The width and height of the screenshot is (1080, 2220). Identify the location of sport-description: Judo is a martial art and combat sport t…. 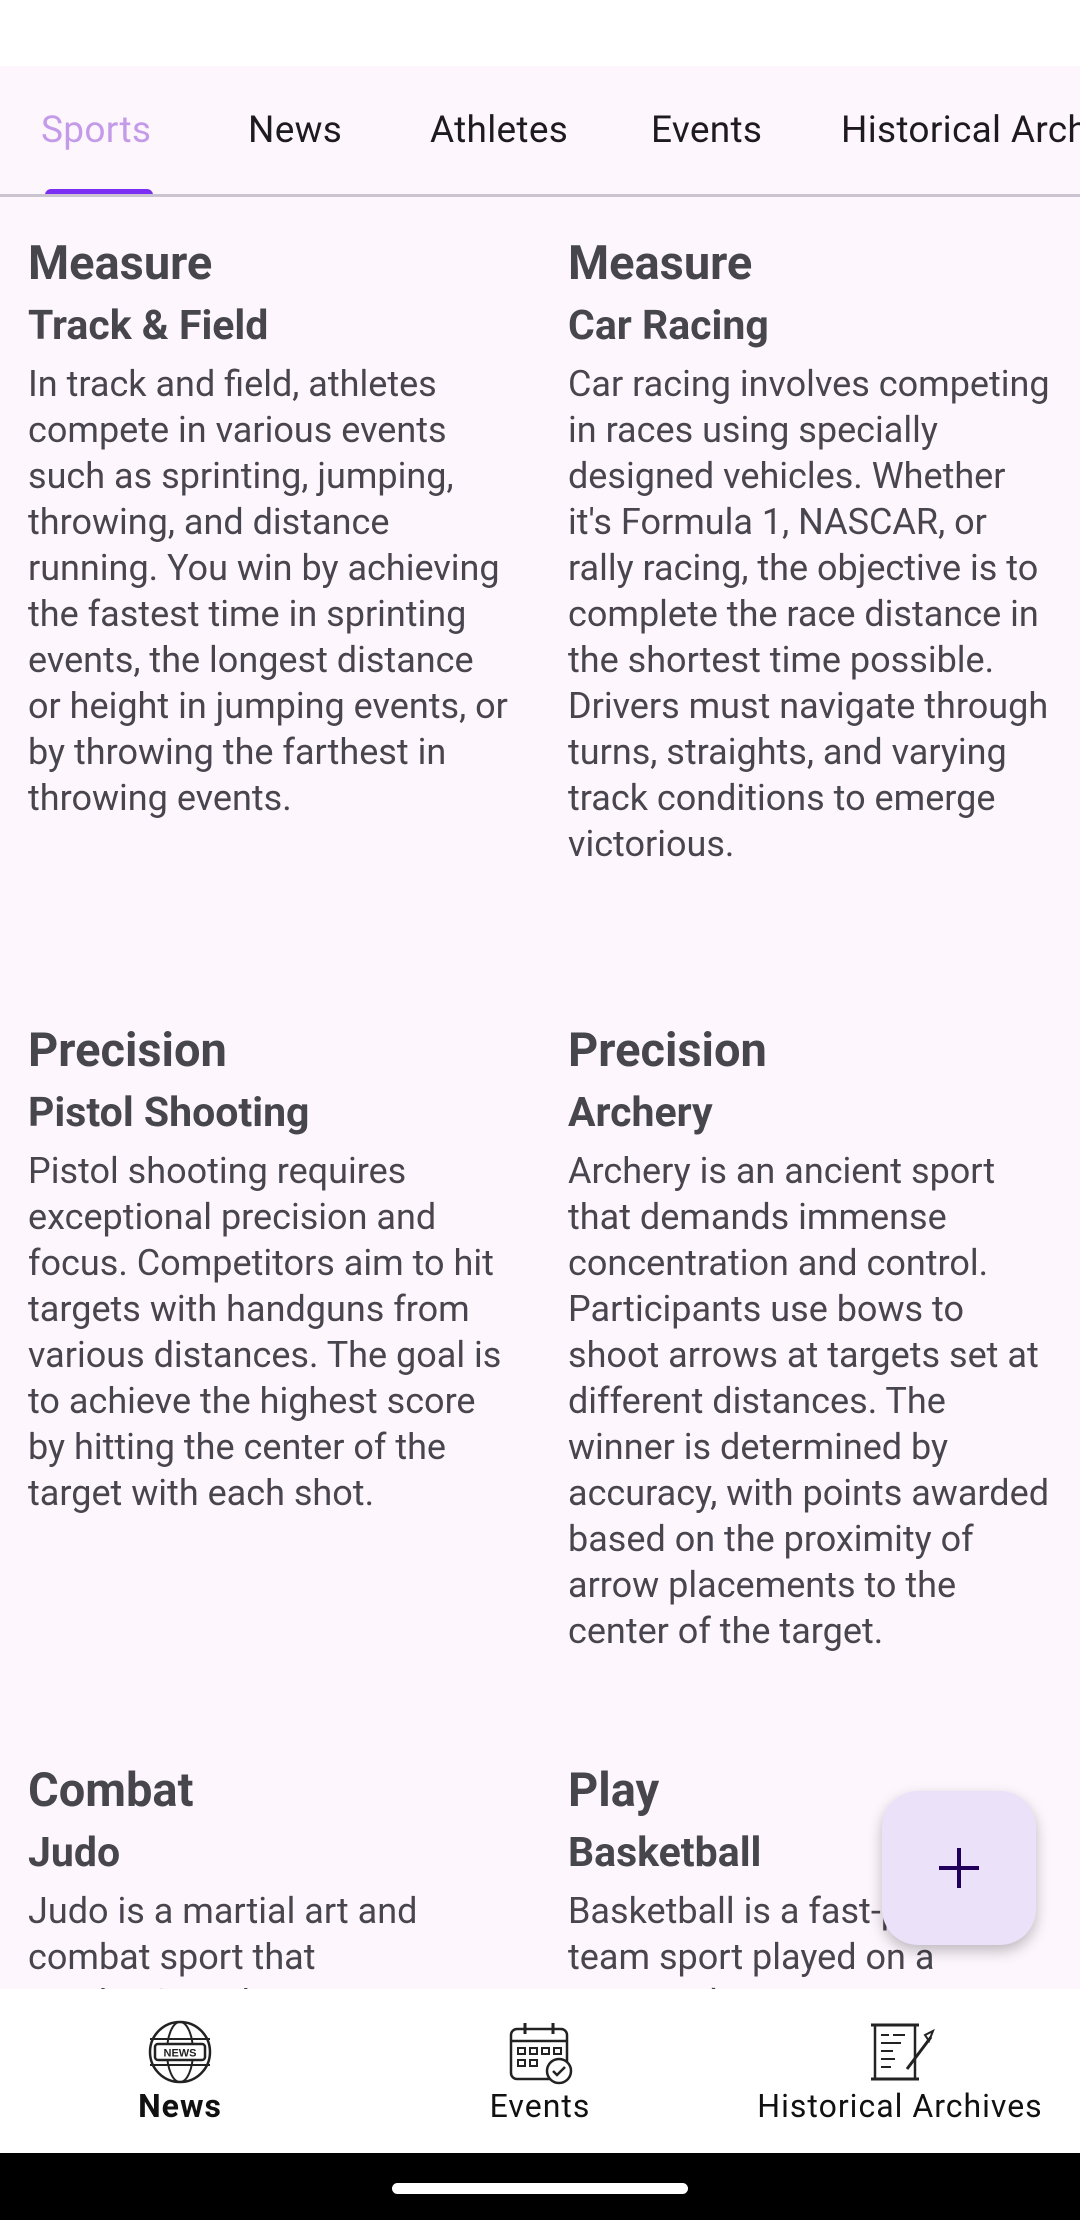
(223, 1939).